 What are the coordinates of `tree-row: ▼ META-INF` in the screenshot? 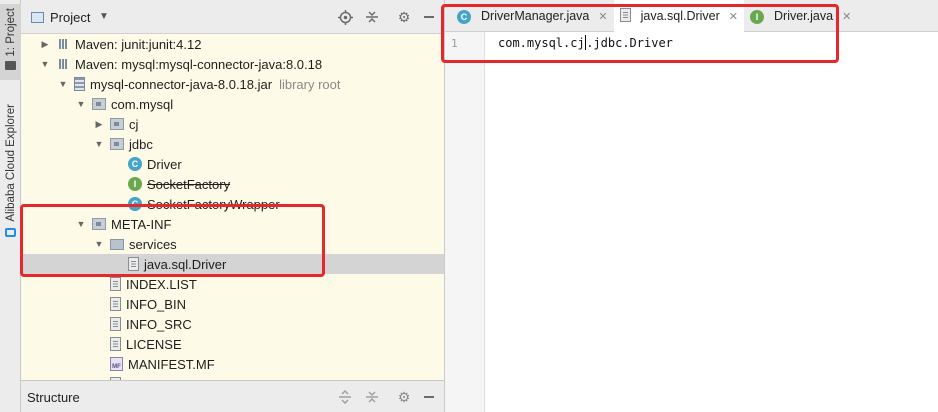 It's located at (232, 224).